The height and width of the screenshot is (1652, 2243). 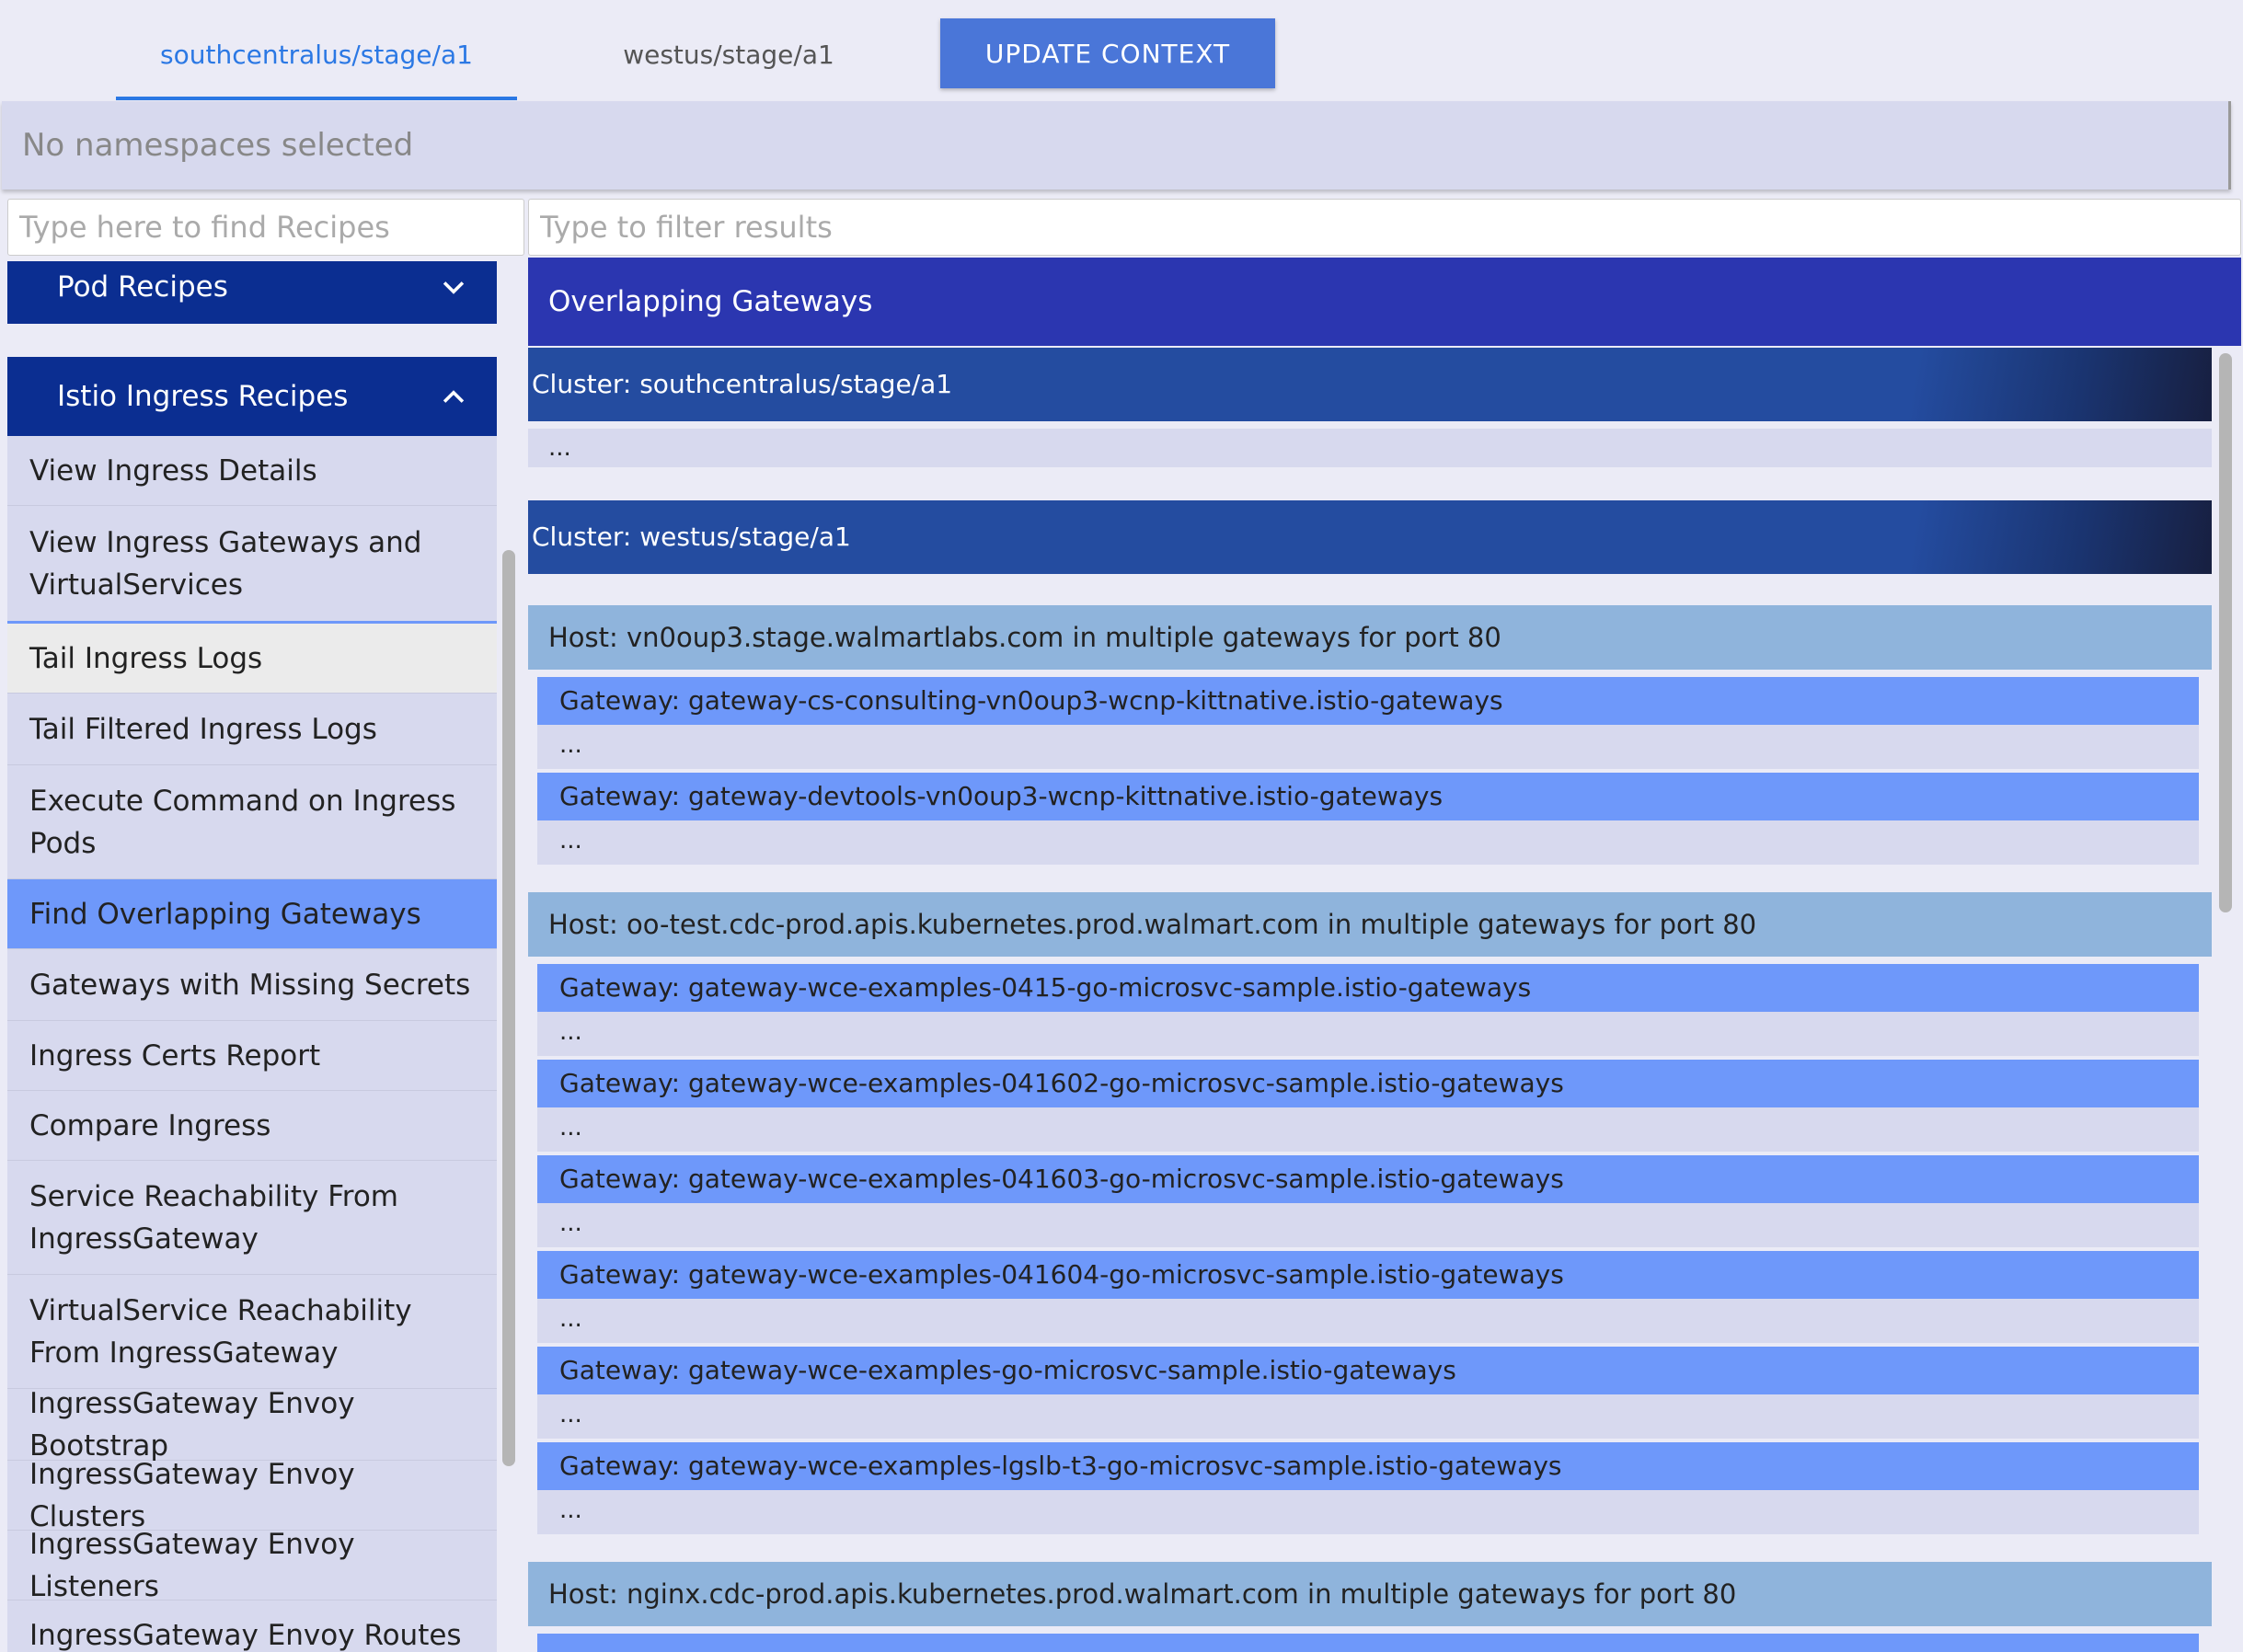 I want to click on tab-southcentralus: southcentralus/stage/a1, so click(x=316, y=50).